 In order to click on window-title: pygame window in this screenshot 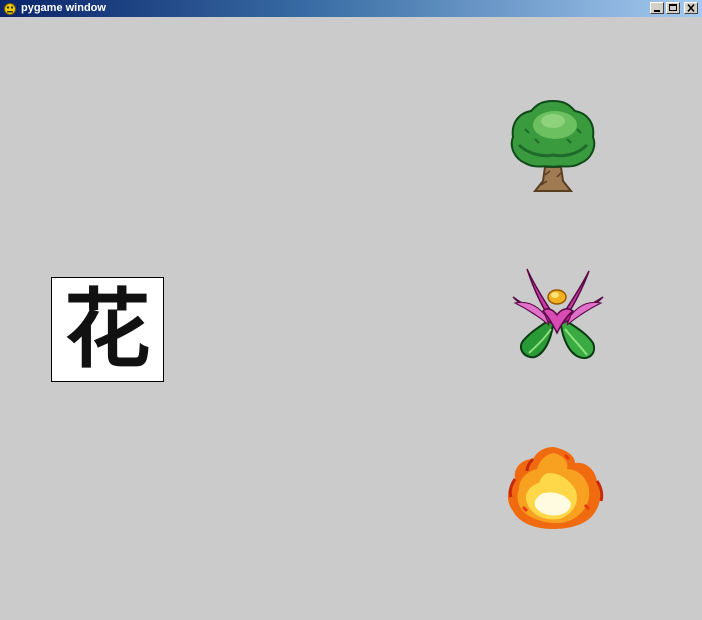, I will do `click(63, 8)`.